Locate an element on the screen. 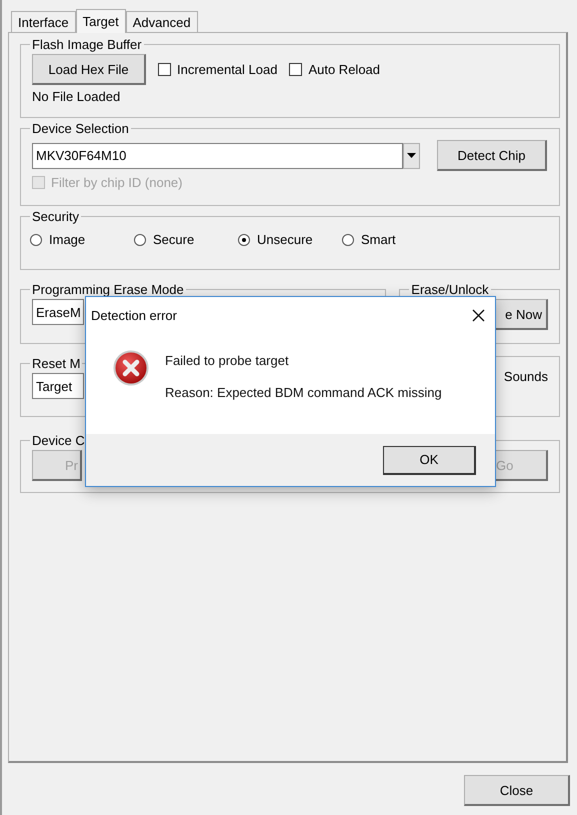 The width and height of the screenshot is (577, 815). radio-label: Secure is located at coordinates (173, 239).